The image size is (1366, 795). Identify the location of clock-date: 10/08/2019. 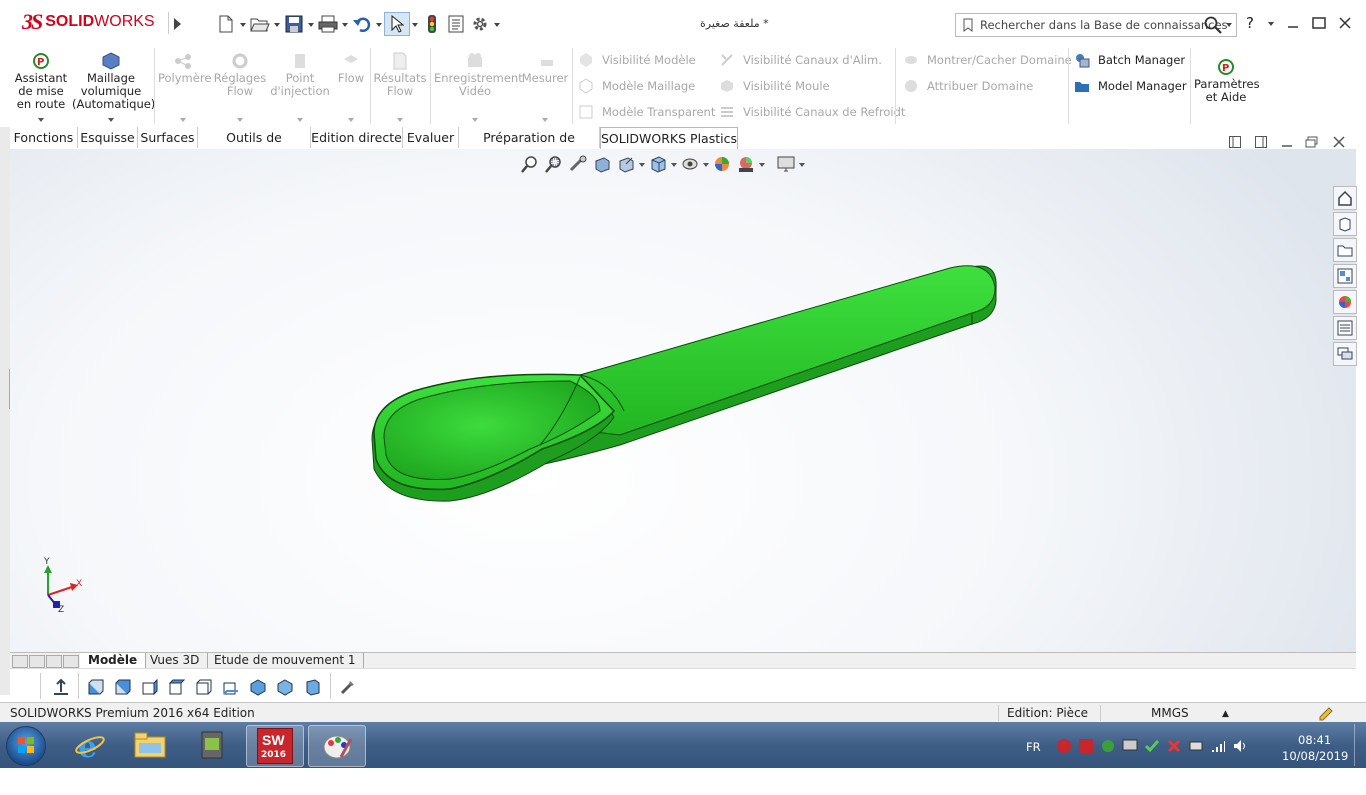
(1315, 772).